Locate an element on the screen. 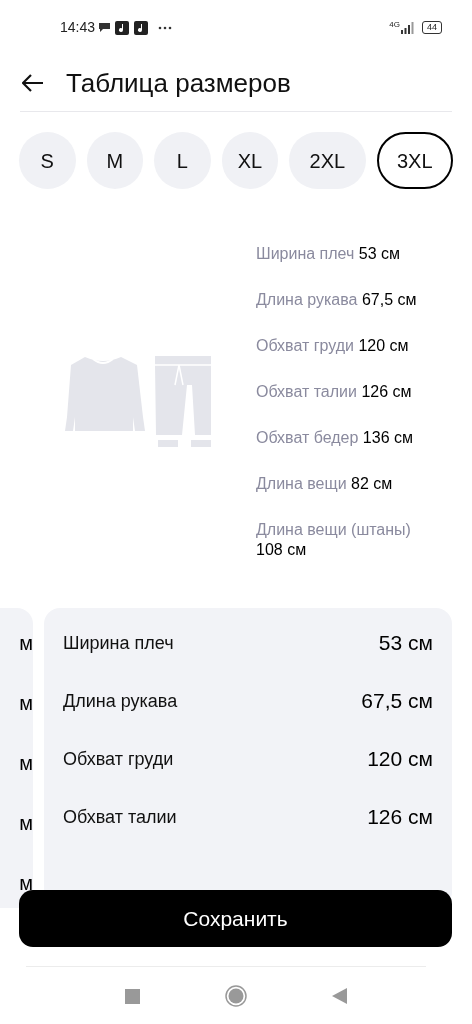 Image resolution: width=472 pixels, height=1024 pixels. page-title: Таблица размеров is located at coordinates (178, 83).